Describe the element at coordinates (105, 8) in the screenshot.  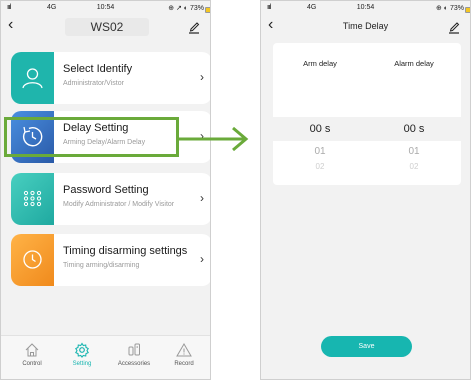
I see `status-bar: ıııl 4G 10:54 ⊕ ↗ ◐ 73%` at that location.